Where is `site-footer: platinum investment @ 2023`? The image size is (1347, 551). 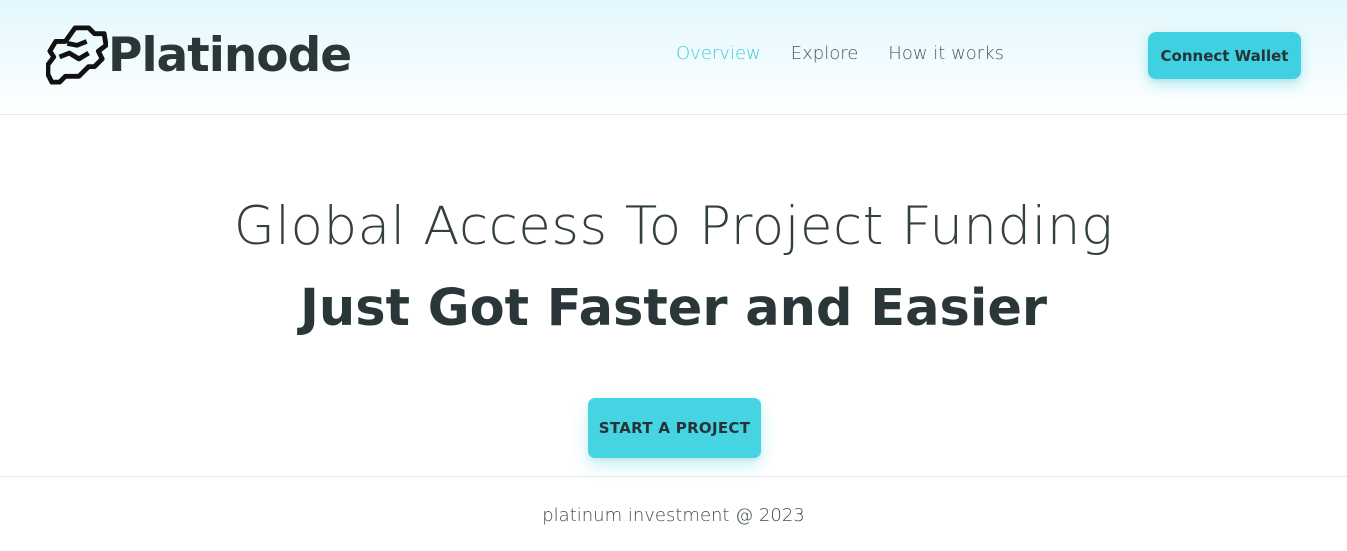 site-footer: platinum investment @ 2023 is located at coordinates (673, 513).